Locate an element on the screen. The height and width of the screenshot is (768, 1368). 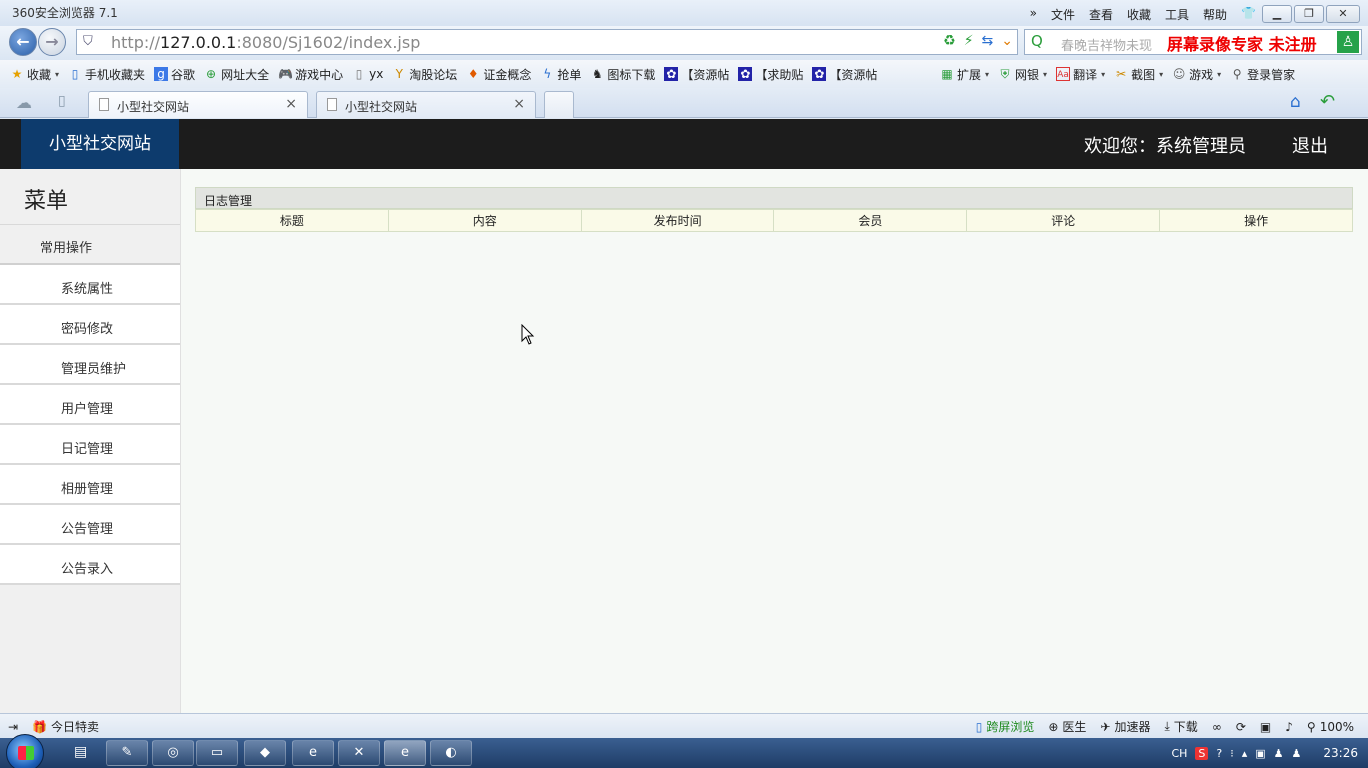
skin-icon: 👕 is located at coordinates (1248, 14).